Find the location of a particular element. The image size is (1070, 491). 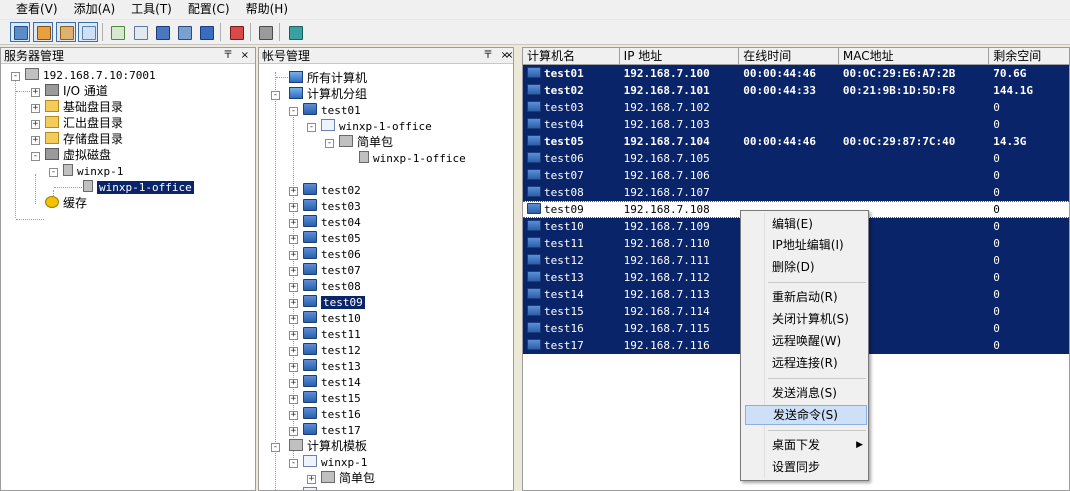

tree-node-test01: test01 is located at coordinates (332, 110).